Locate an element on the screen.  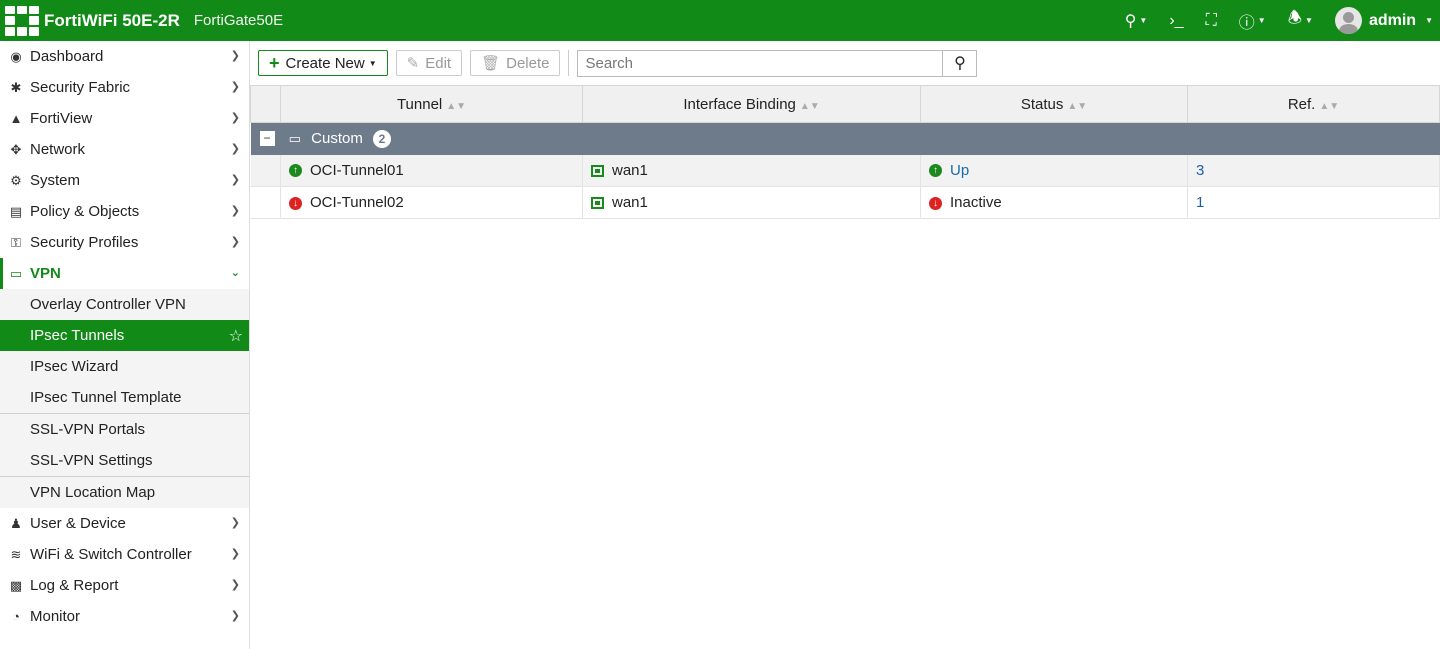
sidebar-item-log-report: ▩ Log & Report ❯ is located at coordinates (124, 585).